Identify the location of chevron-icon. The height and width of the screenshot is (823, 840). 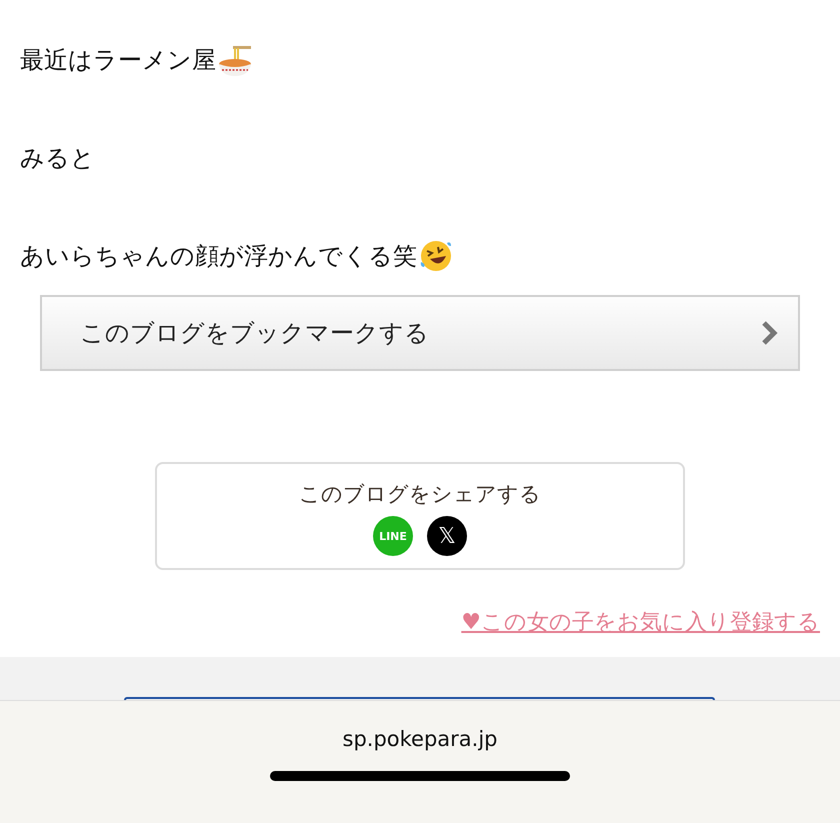
(769, 333).